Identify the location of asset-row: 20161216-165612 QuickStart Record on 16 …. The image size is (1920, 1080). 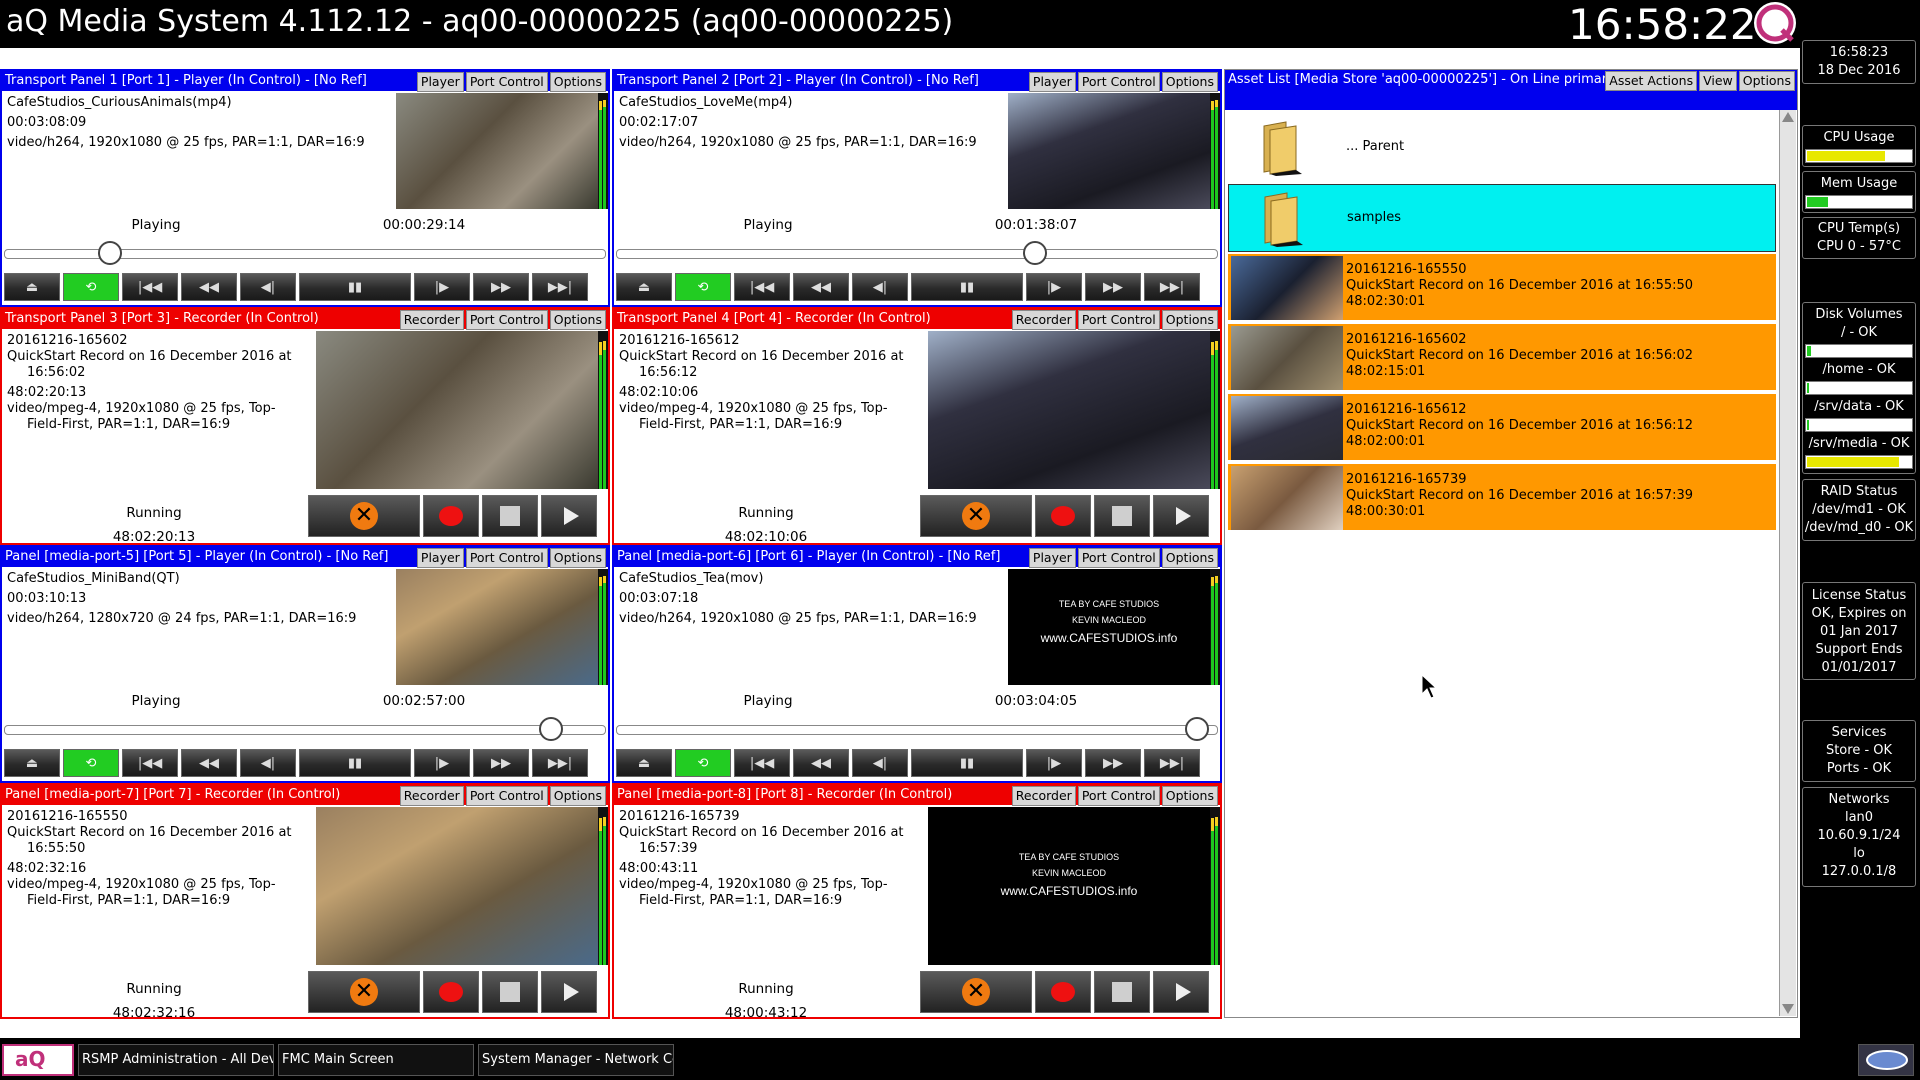
(1502, 428).